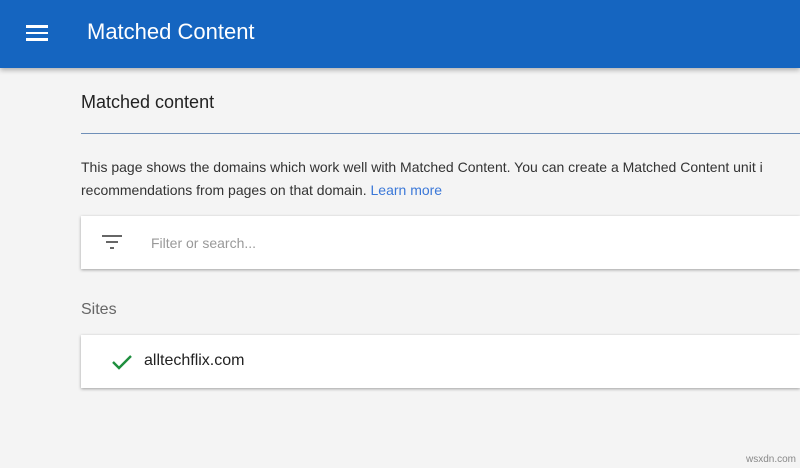 This screenshot has width=800, height=468. Describe the element at coordinates (400, 34) in the screenshot. I see `top-app-bar: Matched Content` at that location.